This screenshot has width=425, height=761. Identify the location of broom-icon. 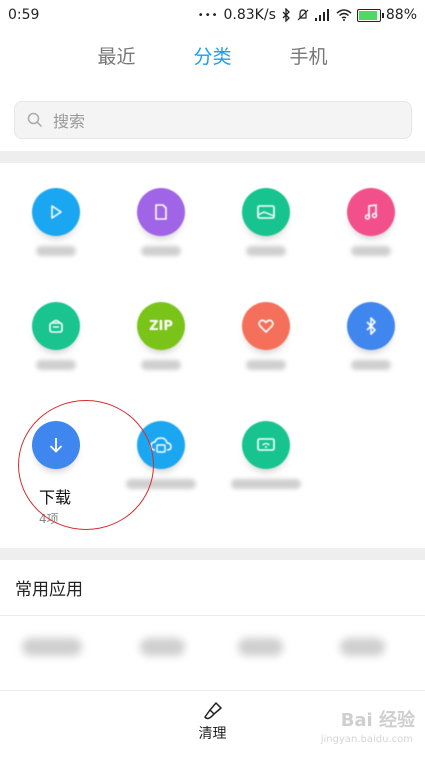
(212, 711).